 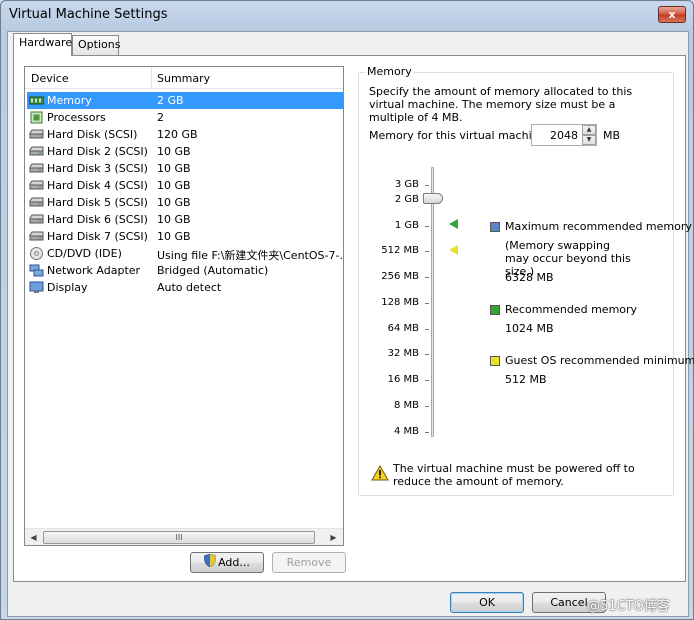 I want to click on device-list-header: Device Summary, so click(x=184, y=78).